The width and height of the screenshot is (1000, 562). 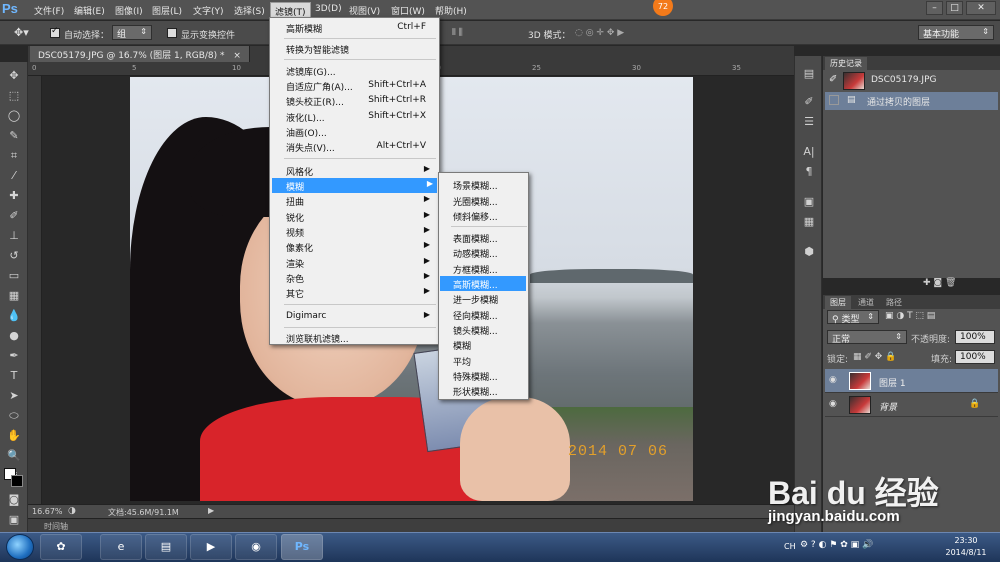 What do you see at coordinates (360, 170) in the screenshot?
I see `menu-item-stylize: 风格化 ▶` at bounding box center [360, 170].